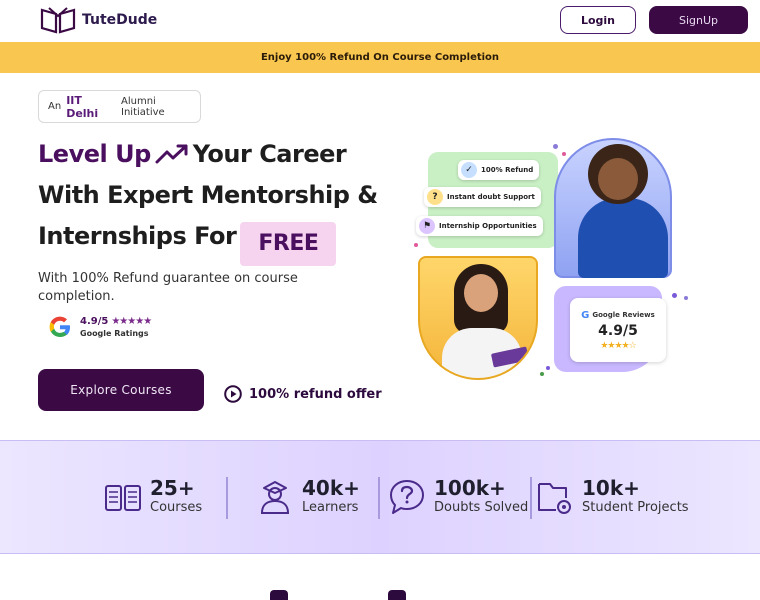  I want to click on headline-line-3-text: Internships For, so click(137, 236).